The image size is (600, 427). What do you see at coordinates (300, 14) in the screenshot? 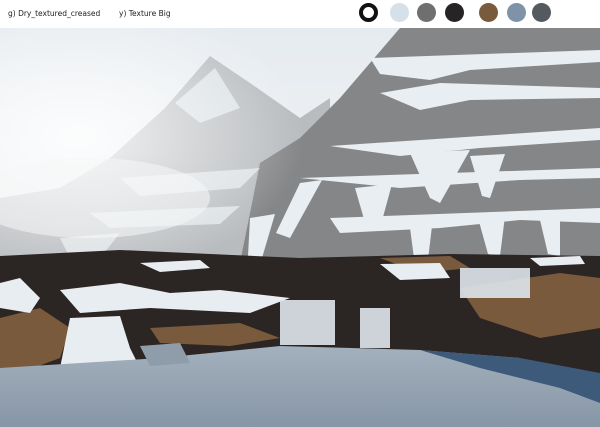
I see `toolbar: g) Dry_textured_creased y) Texture Big` at bounding box center [300, 14].